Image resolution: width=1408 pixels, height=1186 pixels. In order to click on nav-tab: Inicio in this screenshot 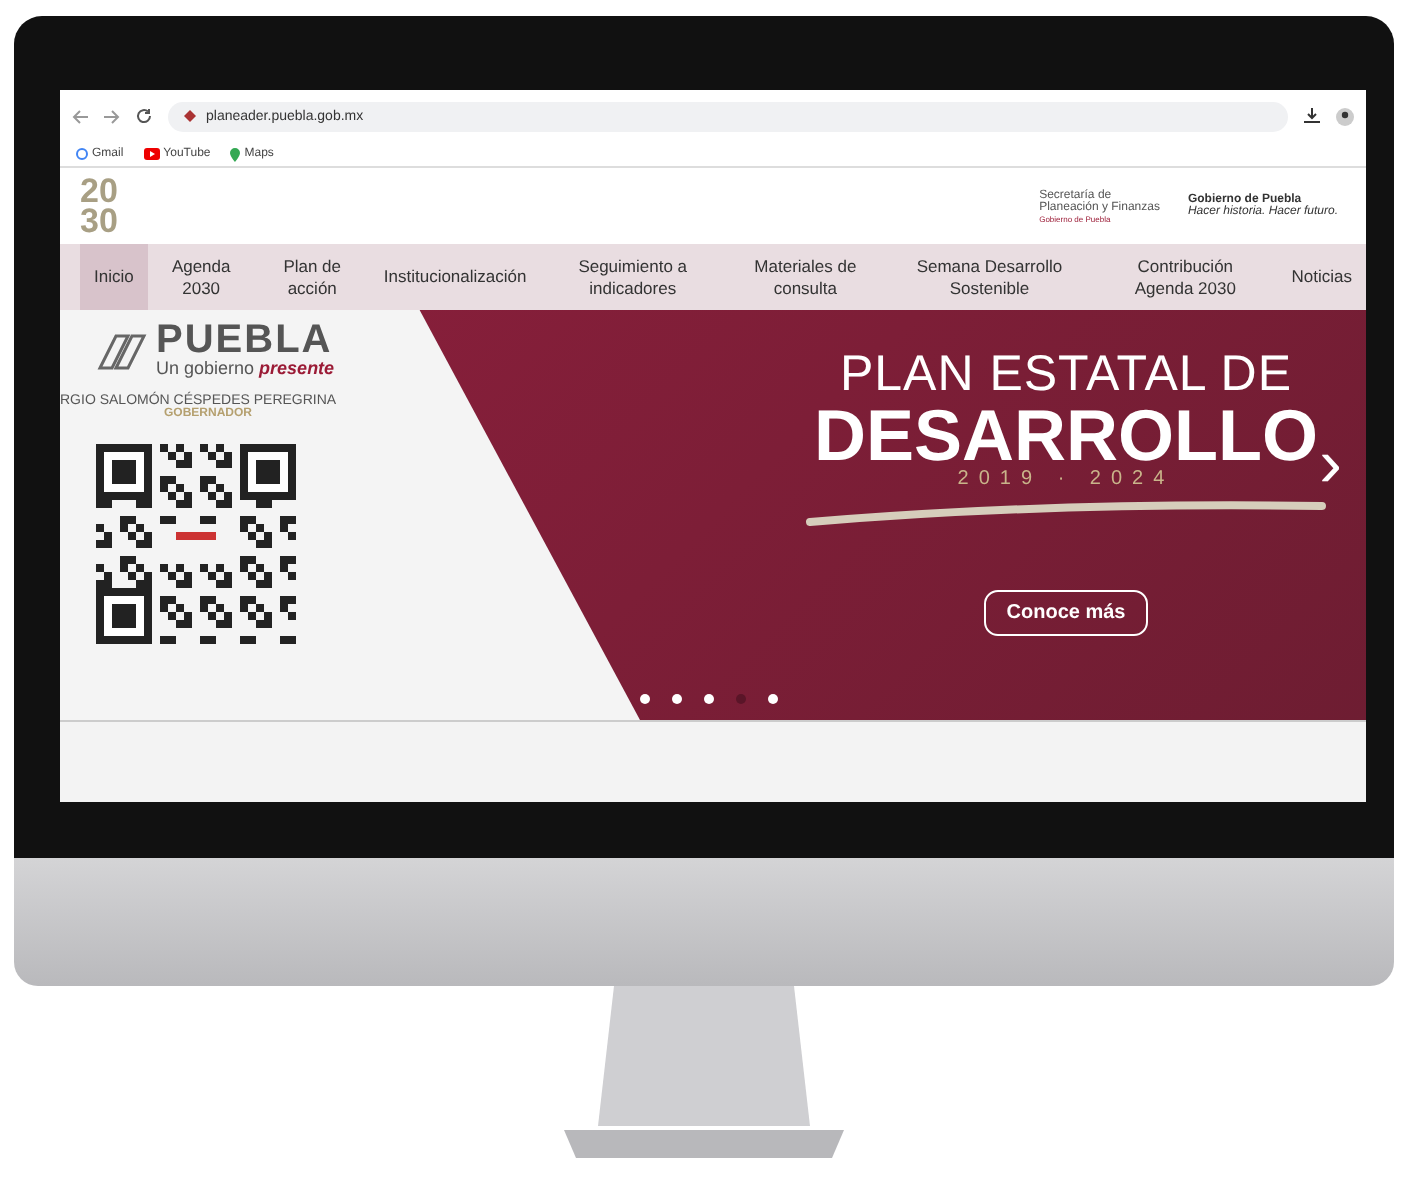, I will do `click(114, 277)`.